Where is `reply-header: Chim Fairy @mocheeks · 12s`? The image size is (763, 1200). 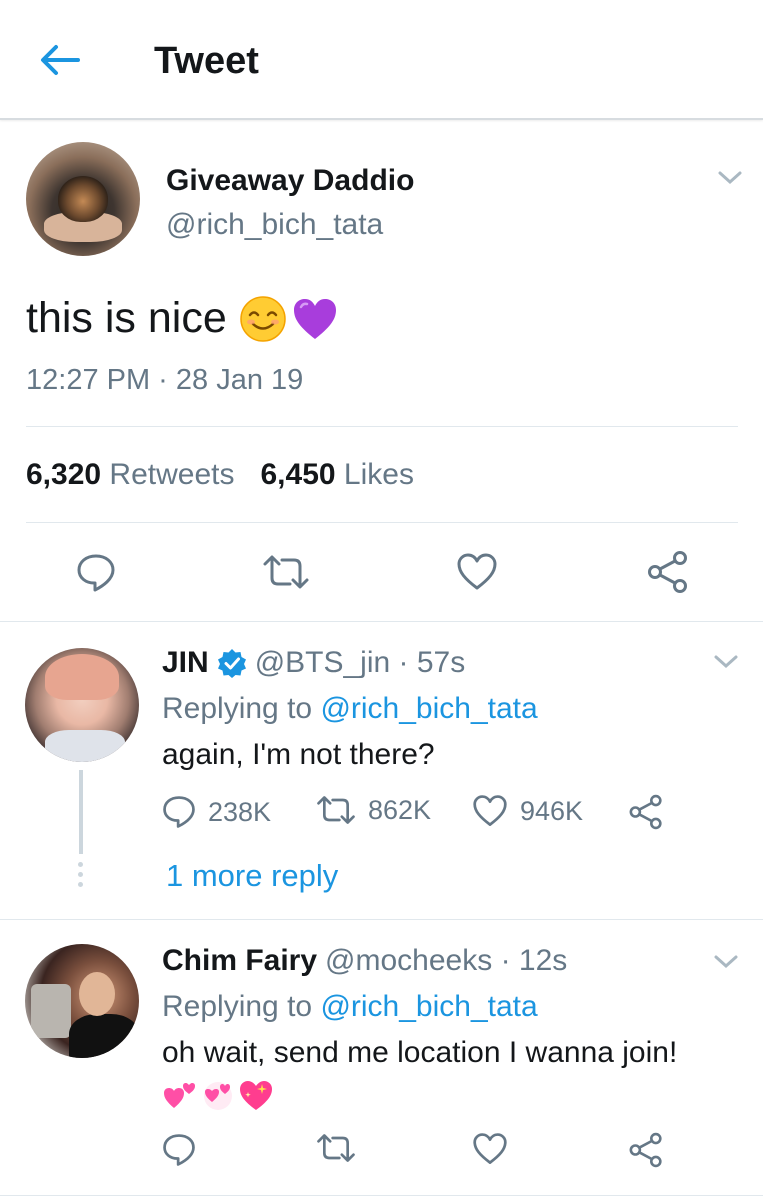
reply-header: Chim Fairy @mocheeks · 12s is located at coordinates (364, 961).